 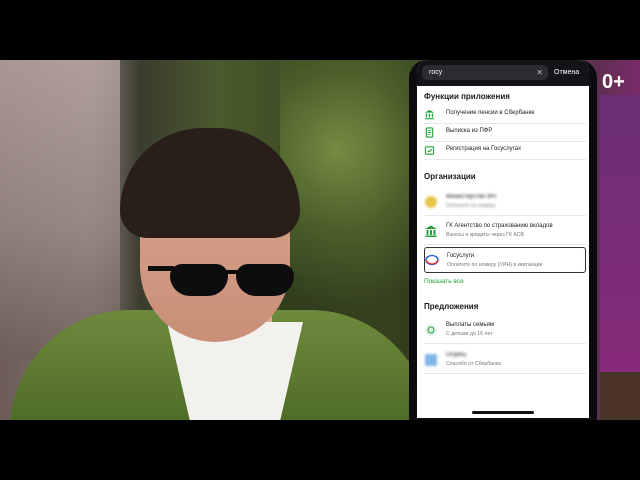 What do you see at coordinates (490, 113) in the screenshot?
I see `function-item-label: Получение пенсии в Сбербанке` at bounding box center [490, 113].